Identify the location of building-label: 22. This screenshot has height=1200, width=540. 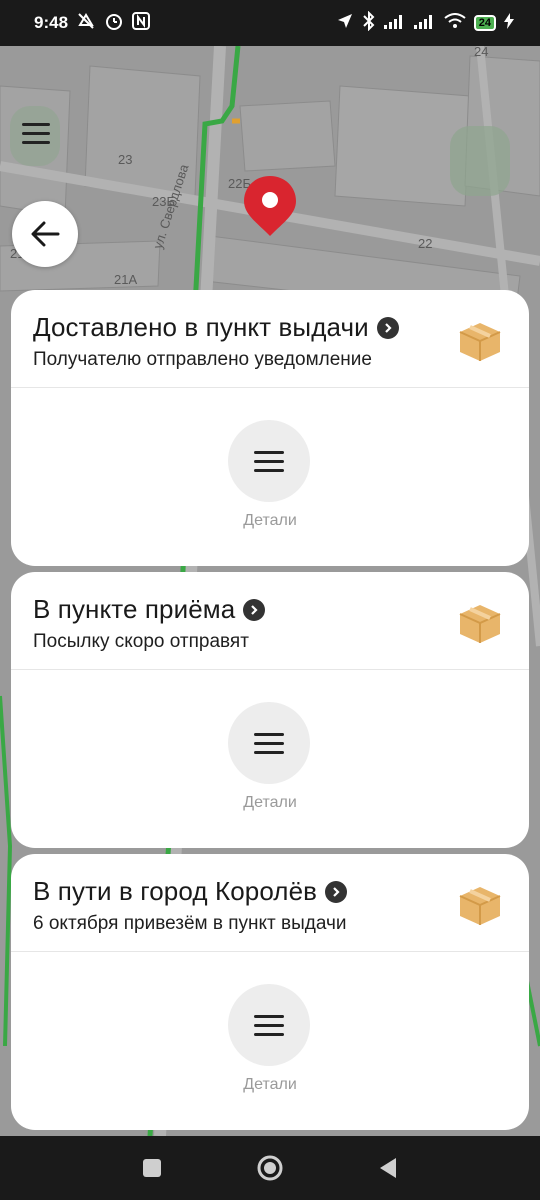
(425, 243).